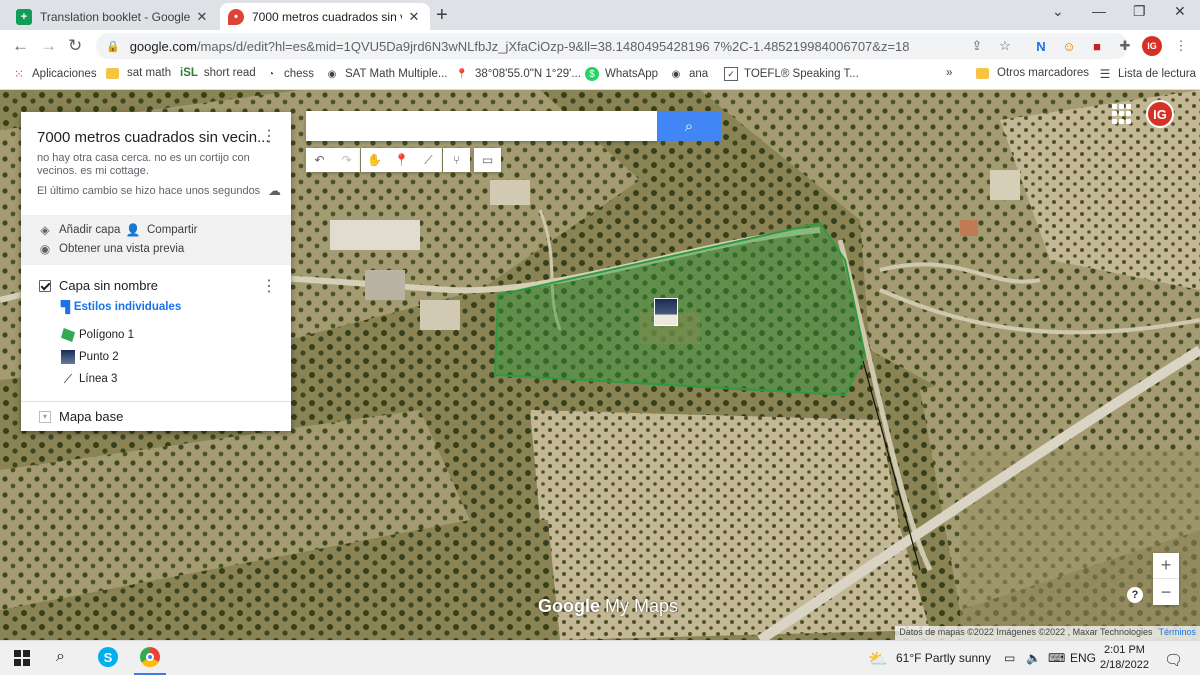 Image resolution: width=1200 pixels, height=675 pixels. Describe the element at coordinates (1056, 658) in the screenshot. I see `input-method-icon: ⌨` at that location.